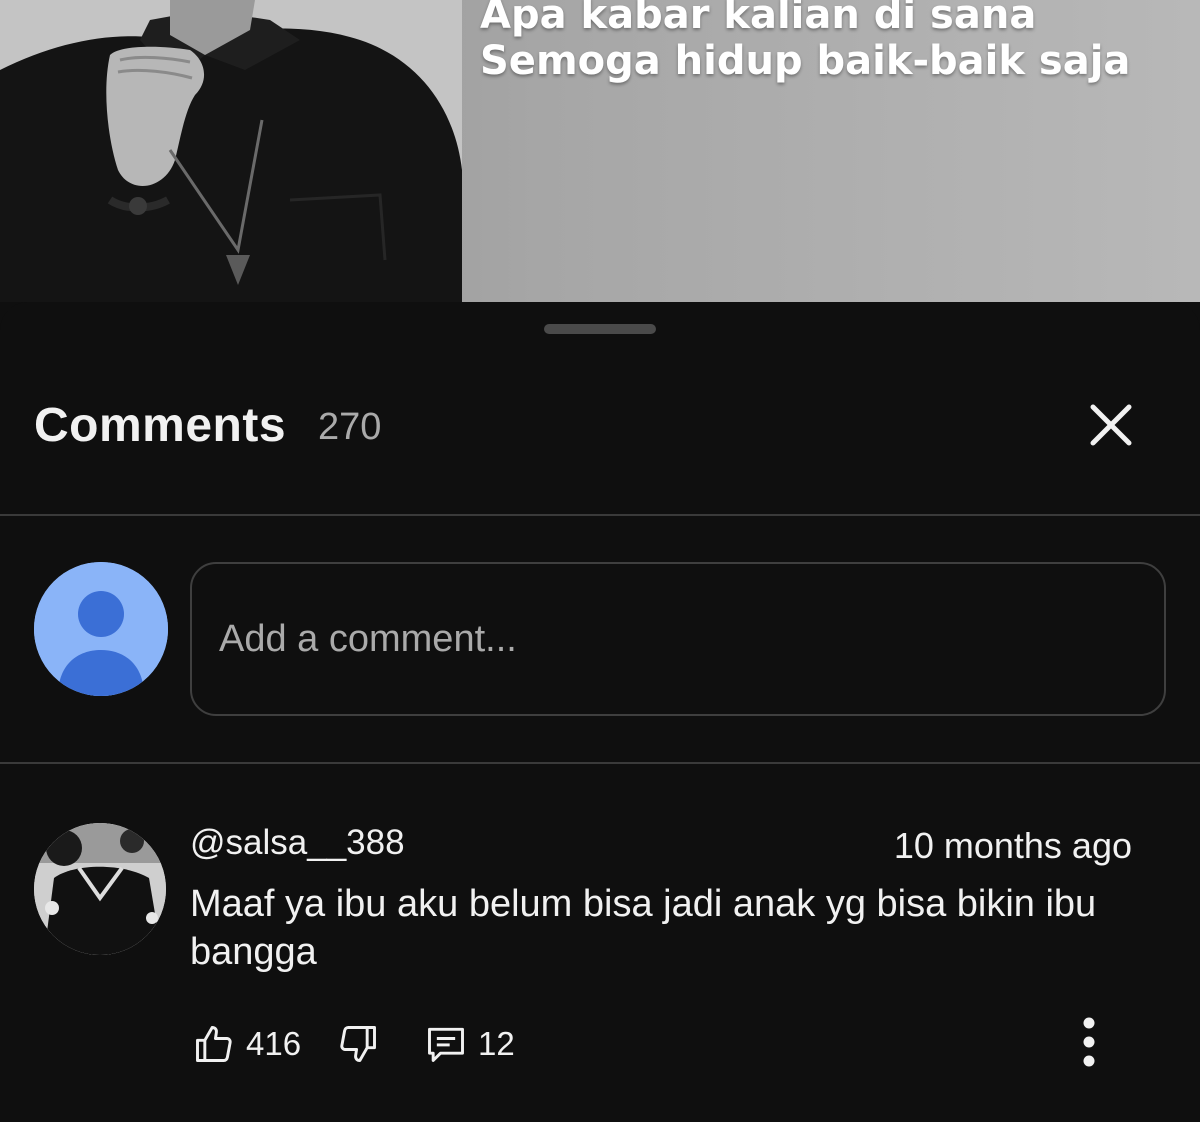  Describe the element at coordinates (600, 1044) in the screenshot. I see `comment-actions: 416 12` at that location.